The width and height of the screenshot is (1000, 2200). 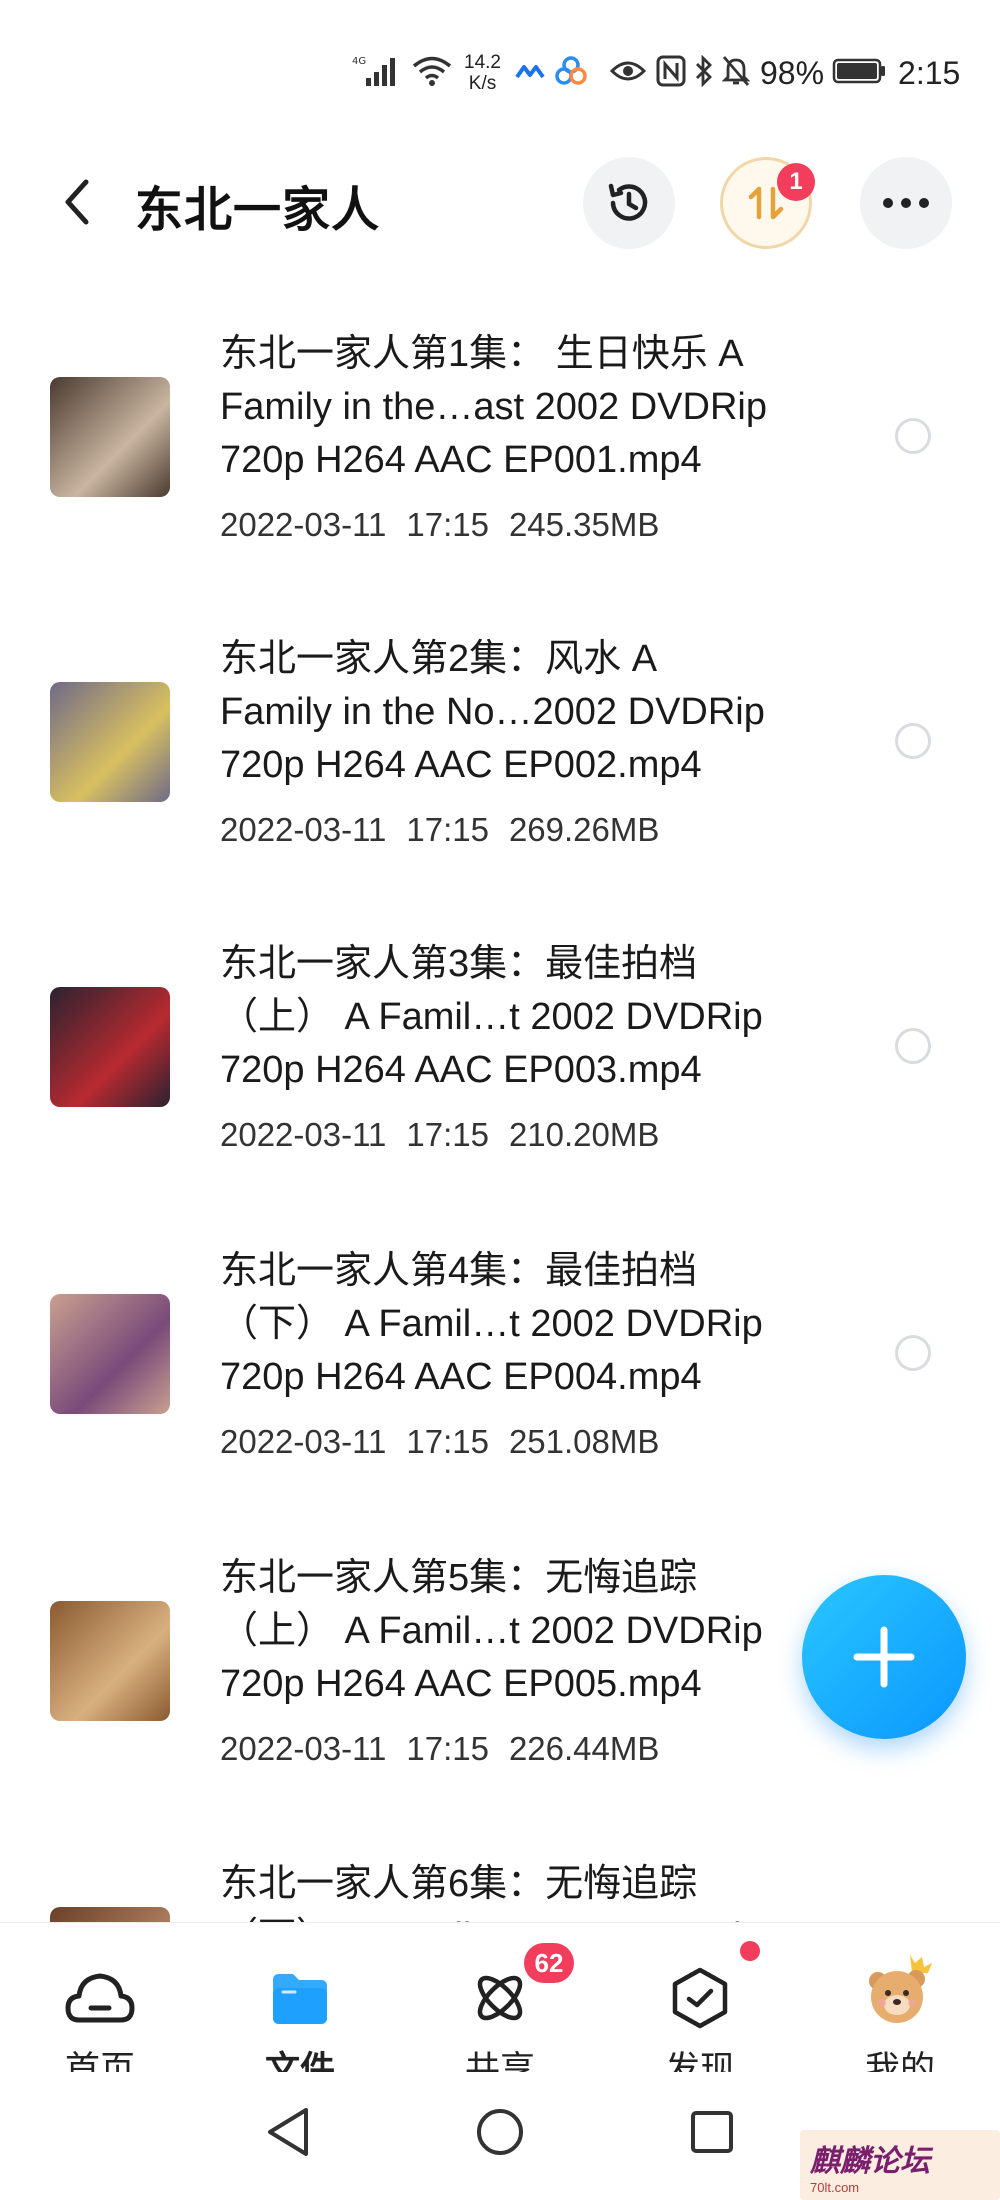 What do you see at coordinates (461, 1684) in the screenshot?
I see `file-name-line: 720p H264 AAC EP005.mp4` at bounding box center [461, 1684].